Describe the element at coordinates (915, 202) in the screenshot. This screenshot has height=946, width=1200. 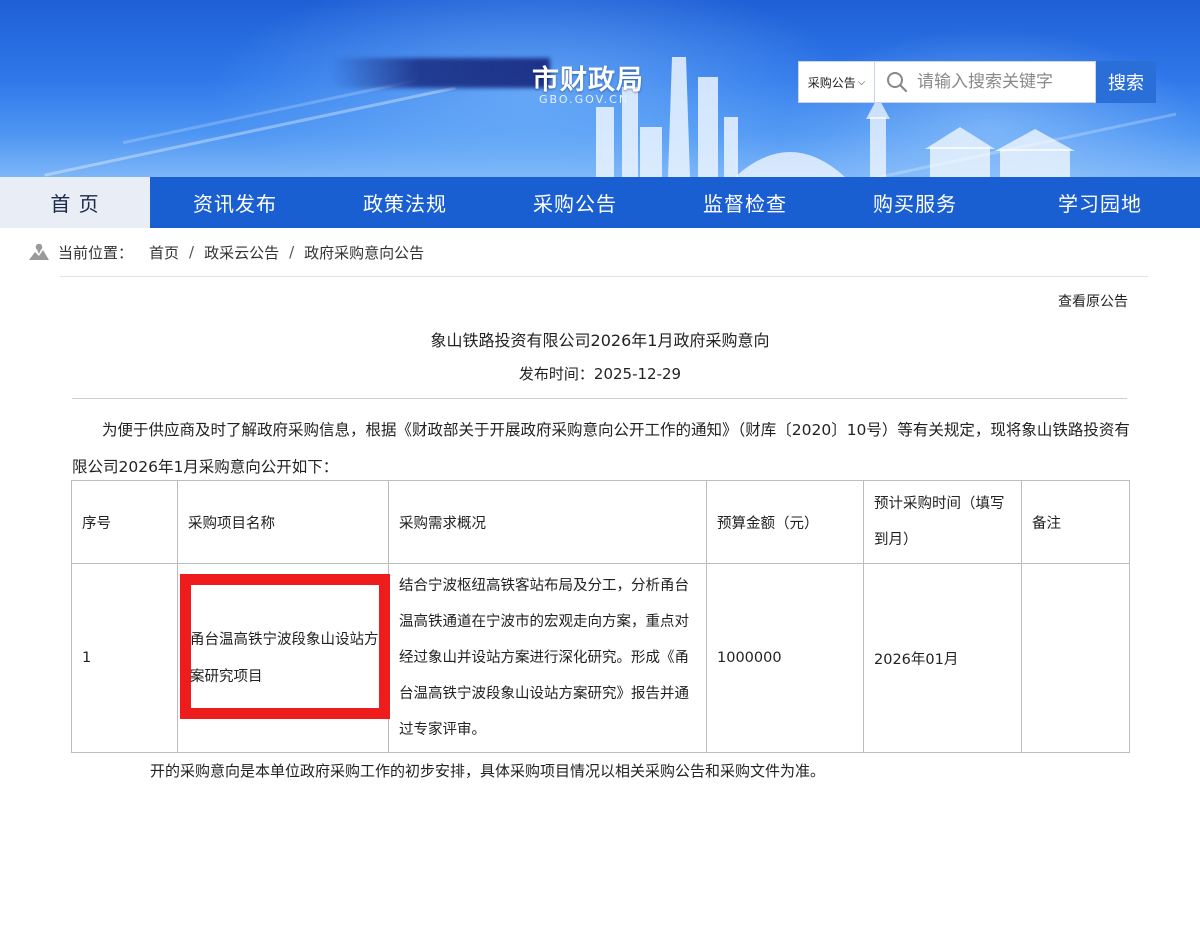
I see `nav-item-services: 购买服务` at that location.